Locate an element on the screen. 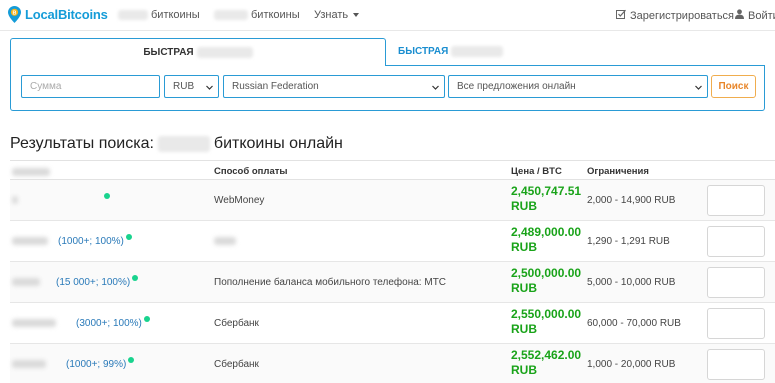 The width and height of the screenshot is (775, 383). offers-filter-value: Все предложения онлайн is located at coordinates (516, 86).